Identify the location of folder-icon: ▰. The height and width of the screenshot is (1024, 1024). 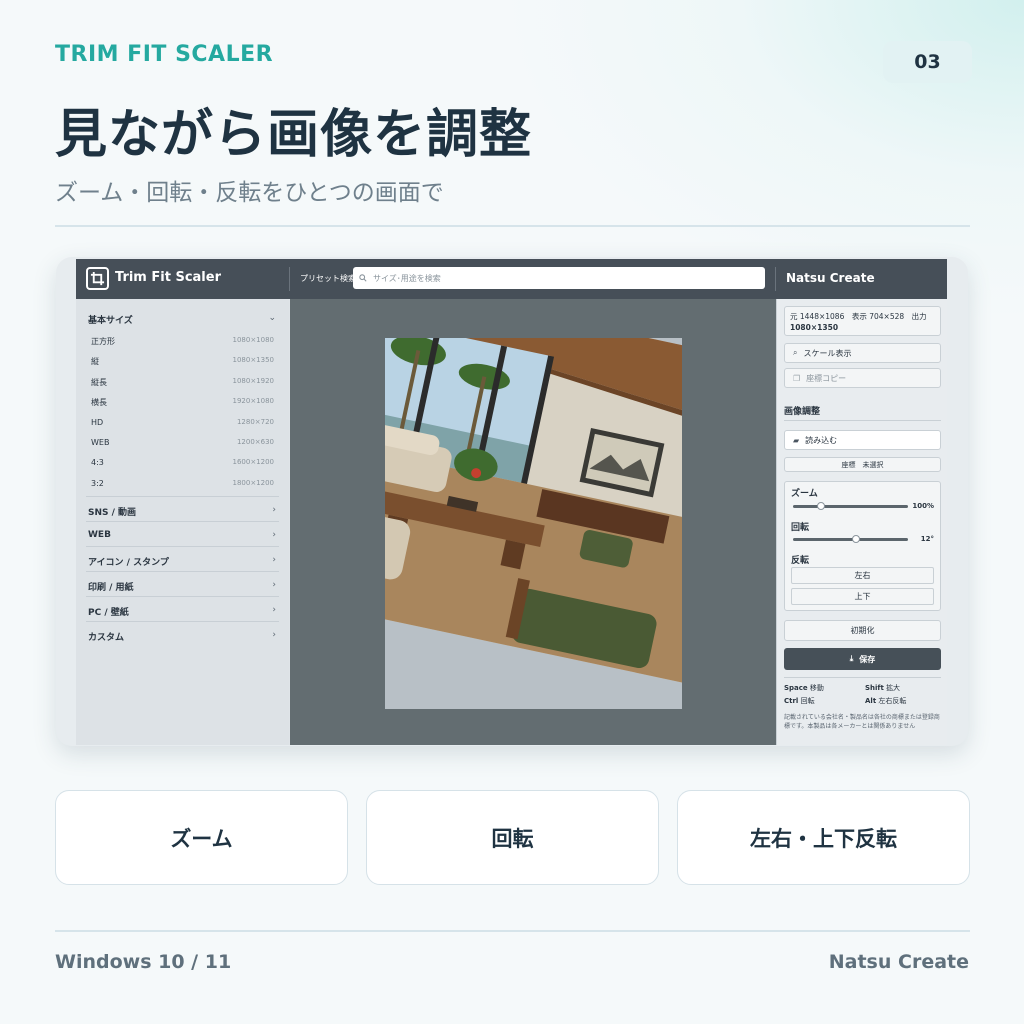
(796, 440).